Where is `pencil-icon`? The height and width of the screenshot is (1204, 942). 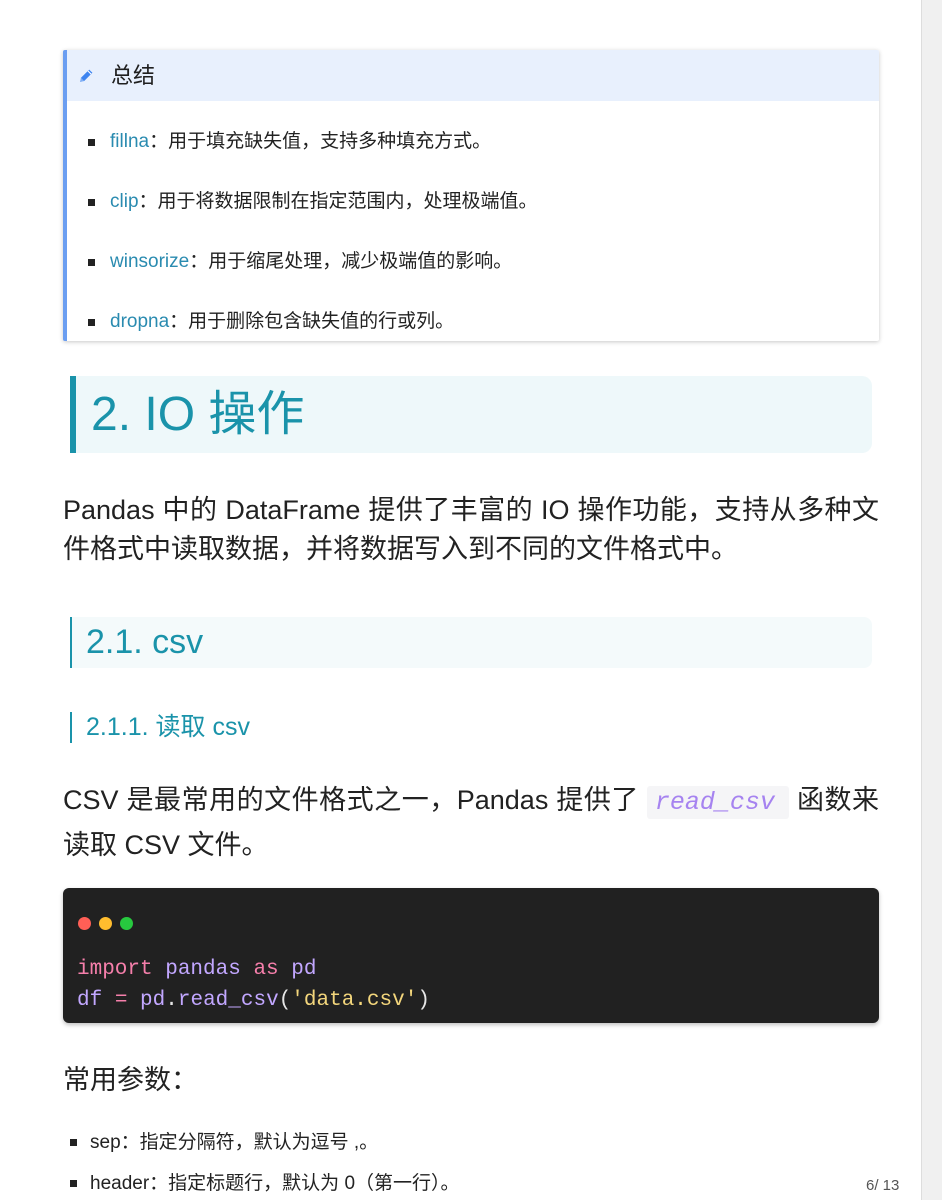
pencil-icon is located at coordinates (86, 75).